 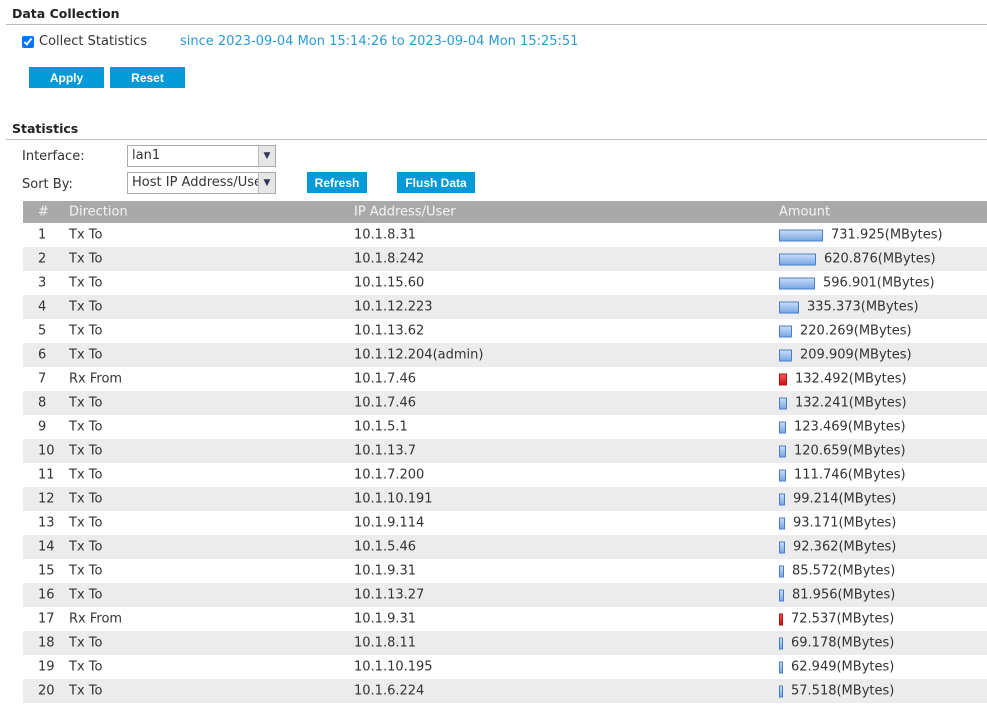 What do you see at coordinates (389, 691) in the screenshot?
I see `row-ip: 10.1.6.224` at bounding box center [389, 691].